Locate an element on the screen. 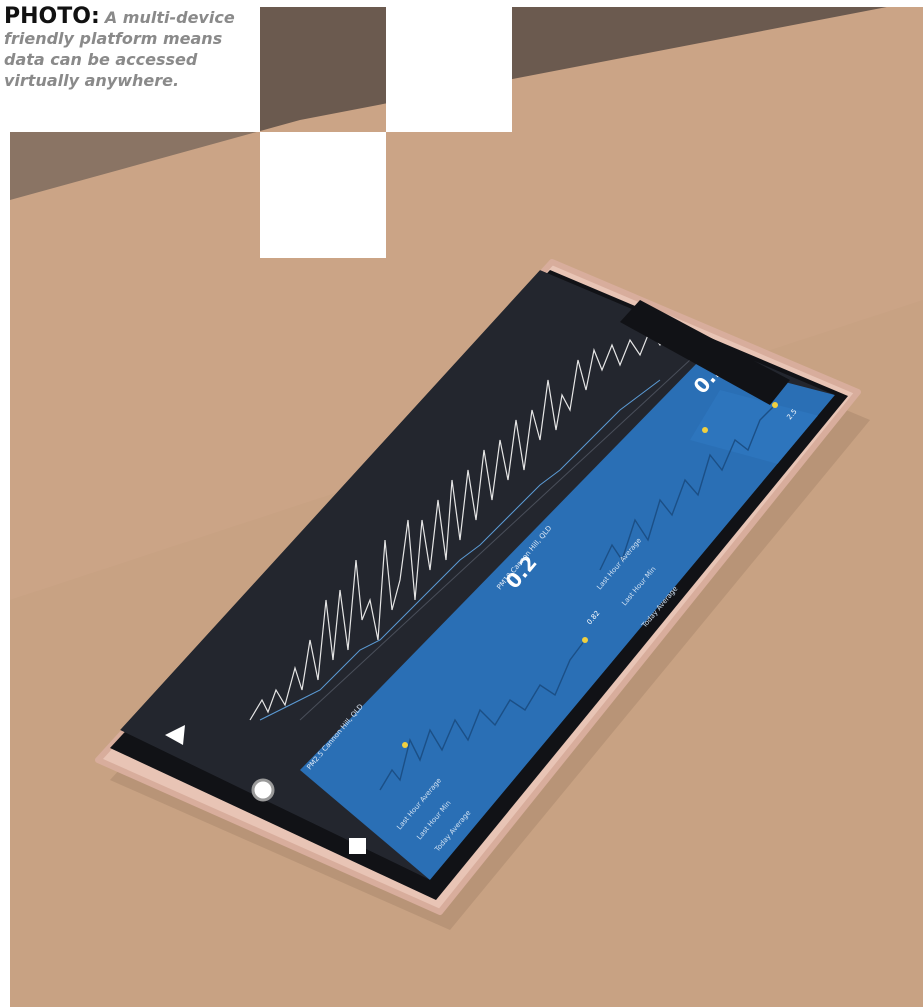  white-margin-left is located at coordinates (5, 503).